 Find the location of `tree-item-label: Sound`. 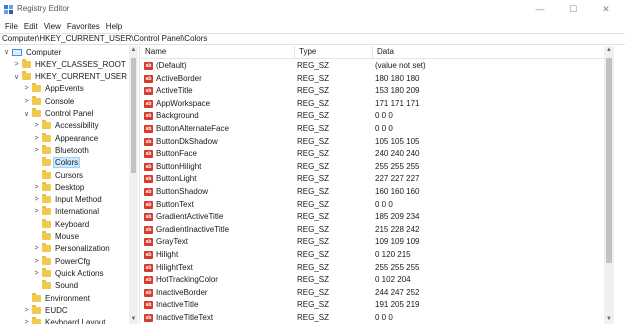

tree-item-label: Sound is located at coordinates (67, 286).